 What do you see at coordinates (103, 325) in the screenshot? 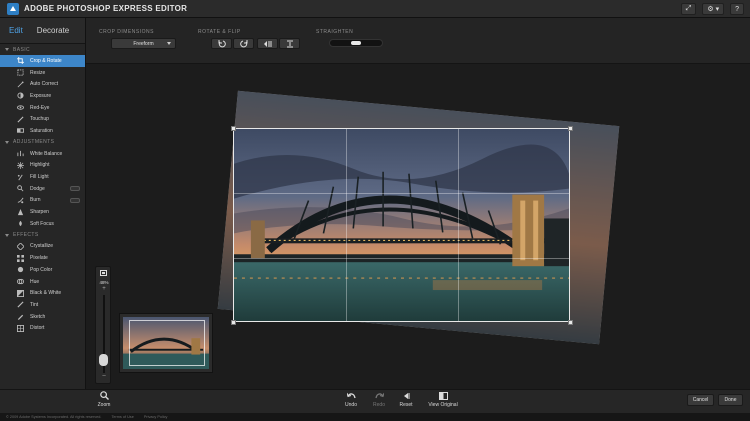
I see `zoom-slider-panel: 48% + –` at bounding box center [103, 325].